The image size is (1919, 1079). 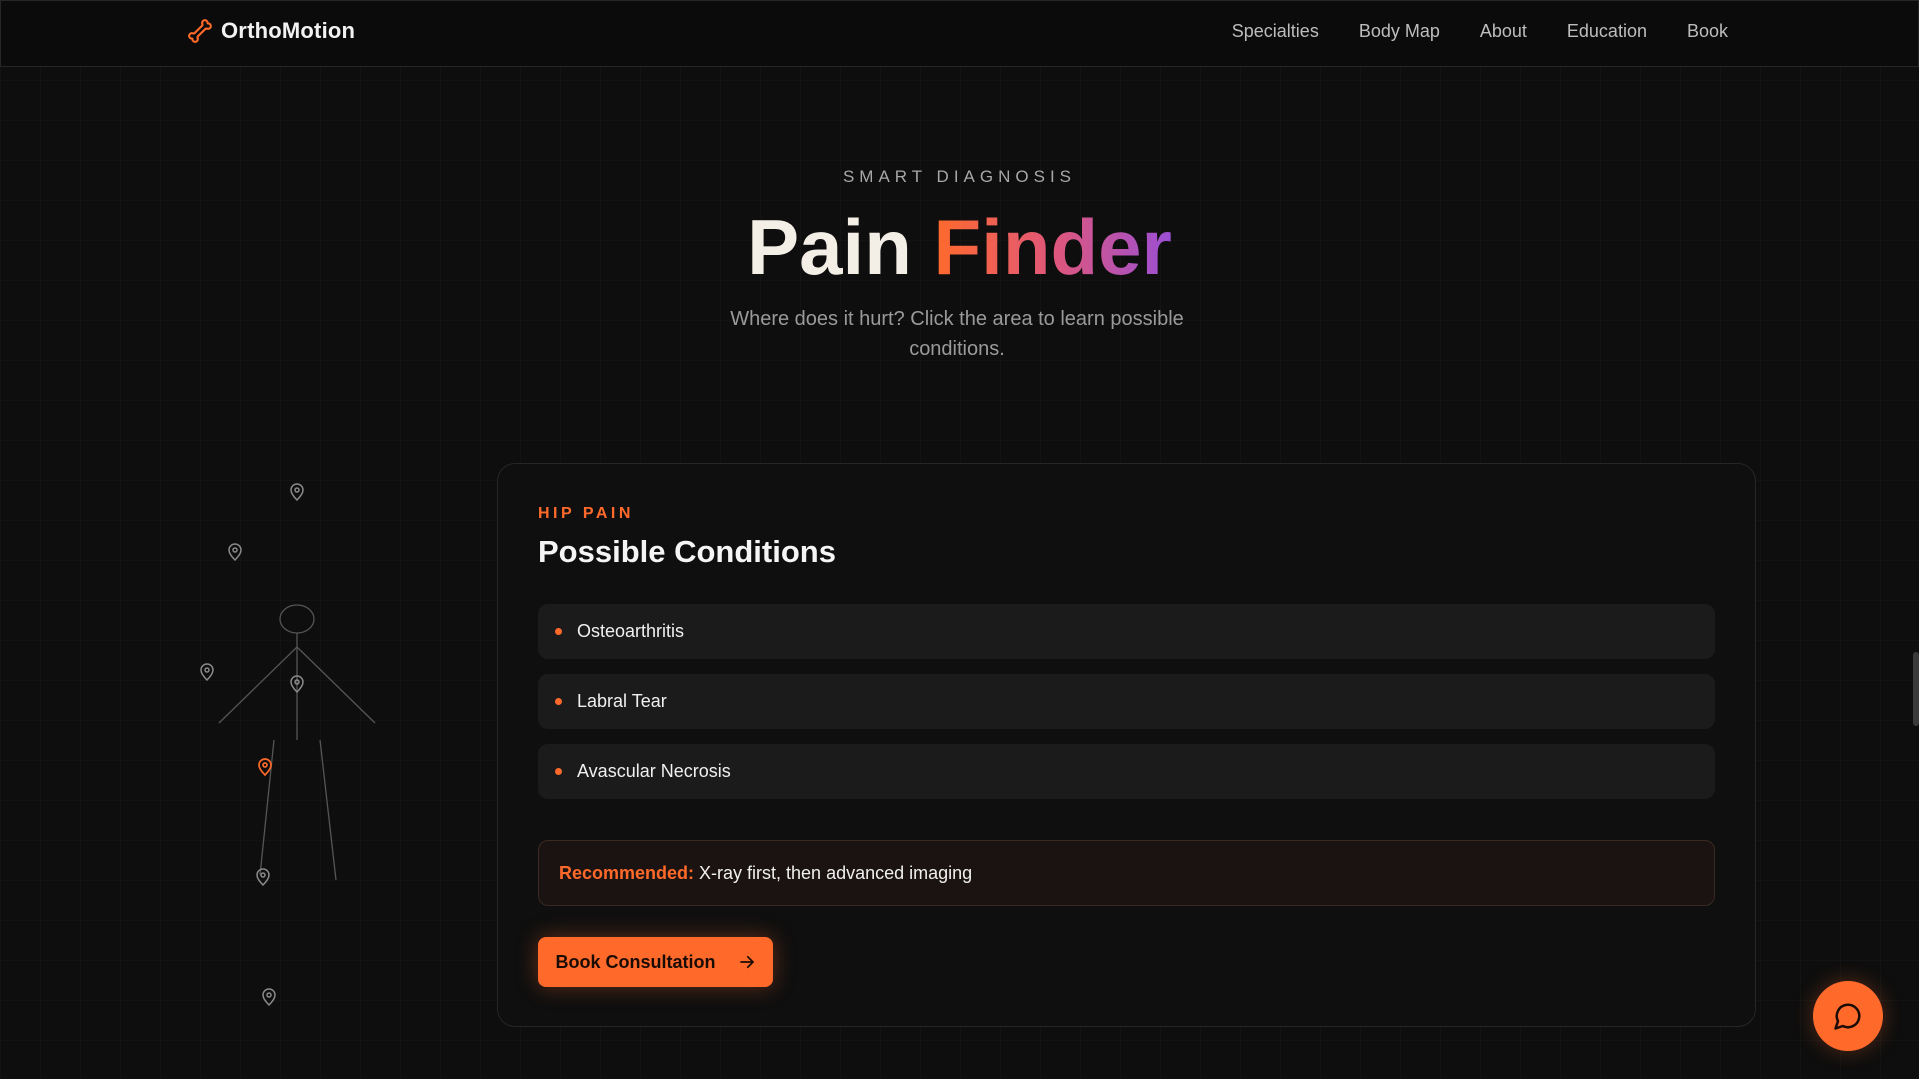 What do you see at coordinates (1916, 689) in the screenshot?
I see `scrollbar-thumb` at bounding box center [1916, 689].